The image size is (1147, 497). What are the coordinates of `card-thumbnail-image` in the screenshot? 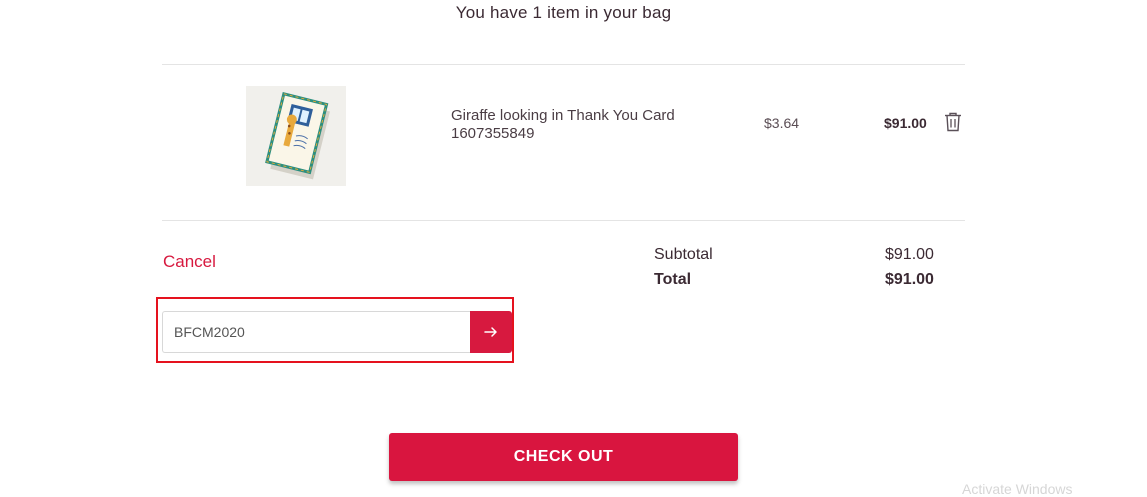 It's located at (296, 136).